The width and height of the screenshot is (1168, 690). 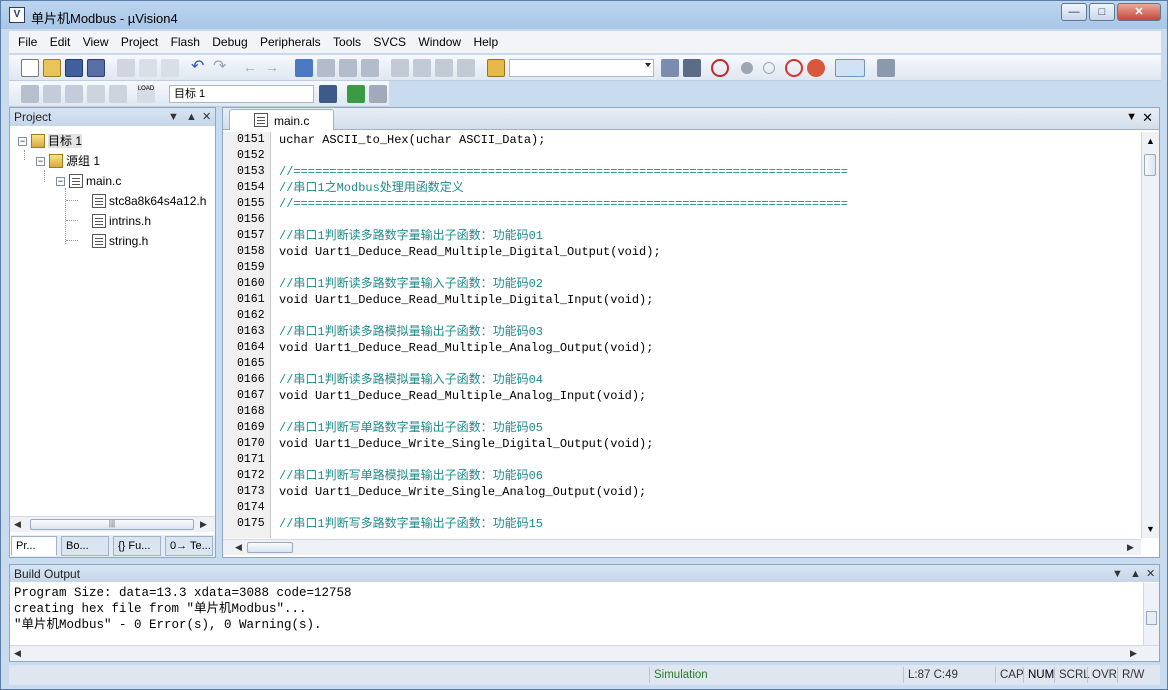 I want to click on tree-include: string.h, so click(x=120, y=241).